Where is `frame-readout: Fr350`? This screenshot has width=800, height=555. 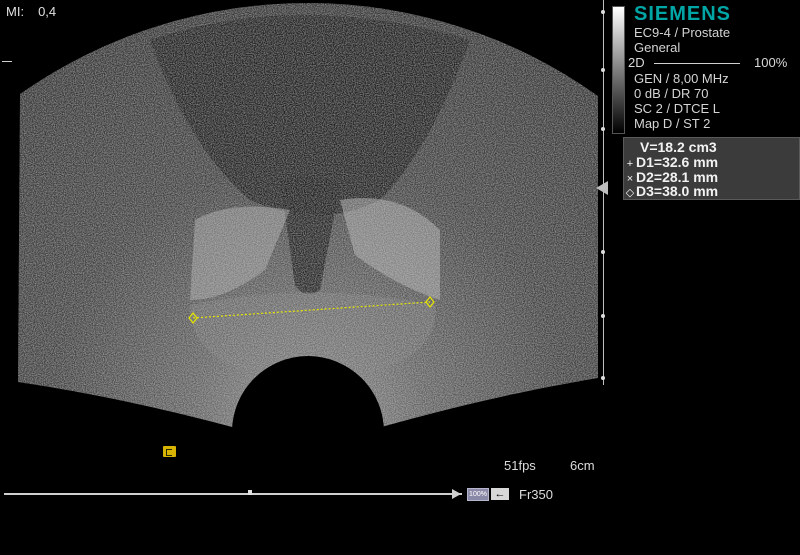 frame-readout: Fr350 is located at coordinates (536, 494).